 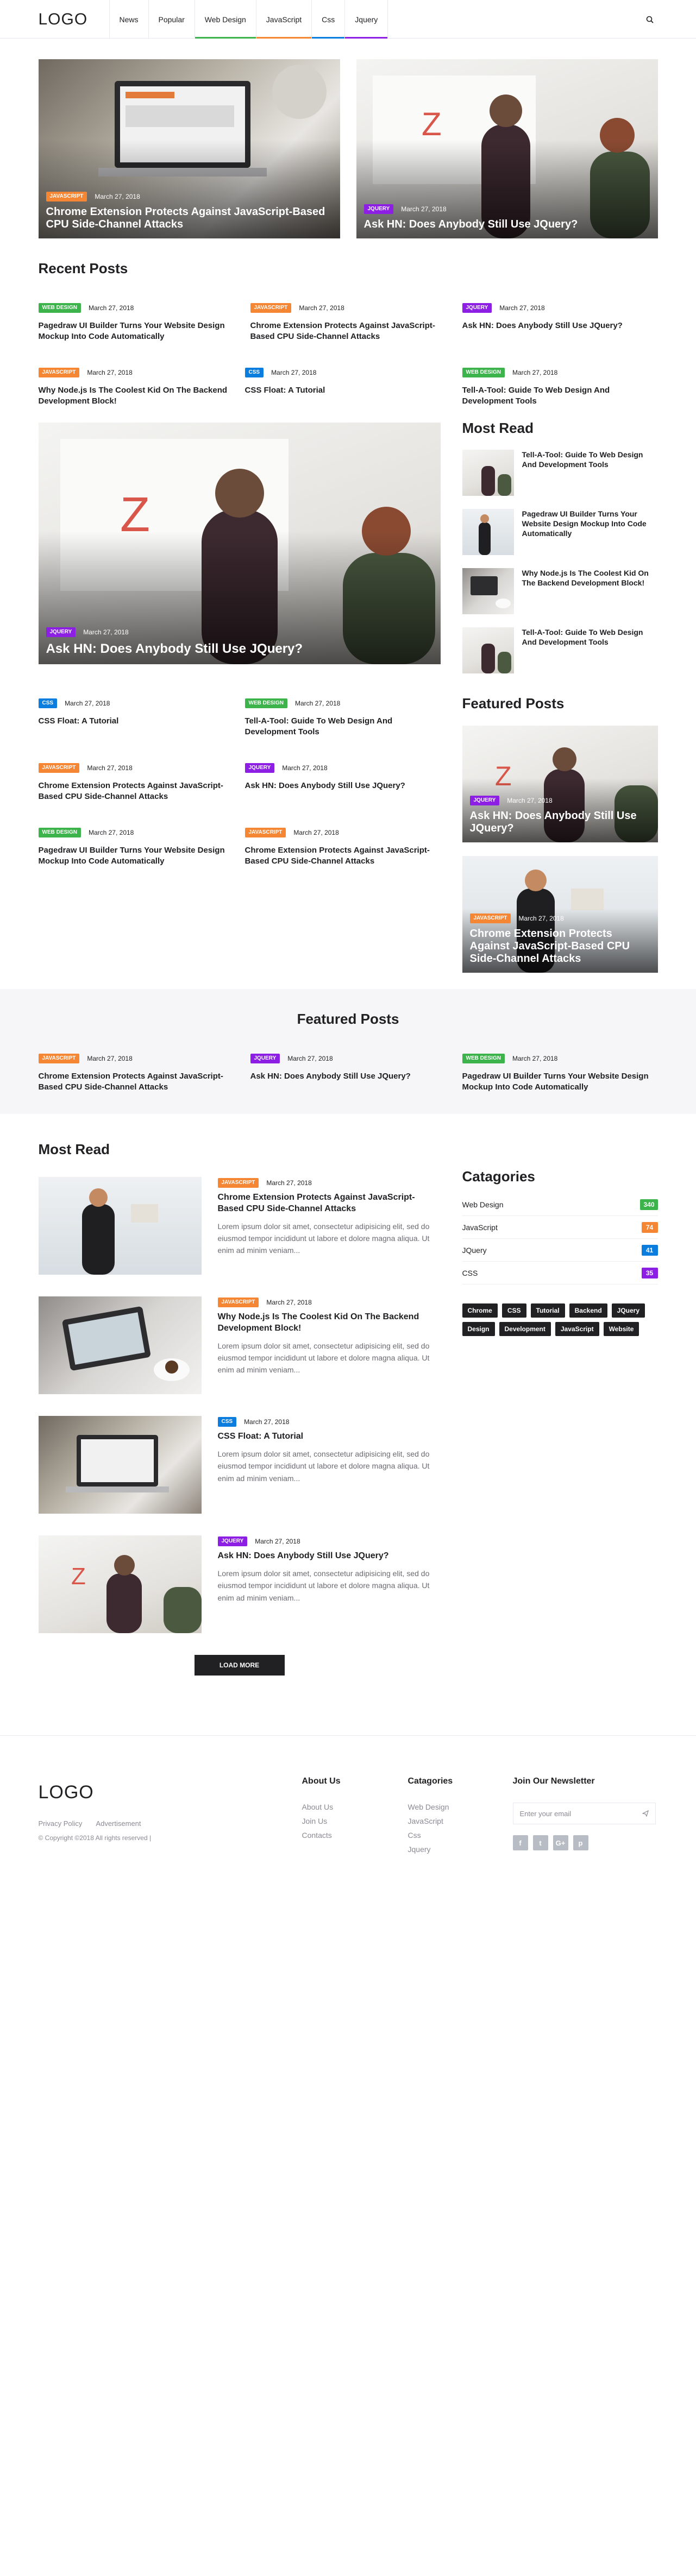 I want to click on footer-link: Css, so click(x=460, y=1835).